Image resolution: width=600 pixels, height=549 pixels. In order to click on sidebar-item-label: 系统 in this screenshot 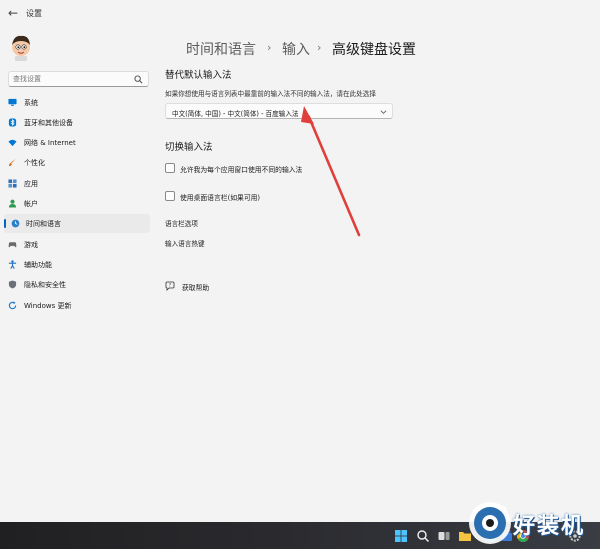, I will do `click(31, 103)`.